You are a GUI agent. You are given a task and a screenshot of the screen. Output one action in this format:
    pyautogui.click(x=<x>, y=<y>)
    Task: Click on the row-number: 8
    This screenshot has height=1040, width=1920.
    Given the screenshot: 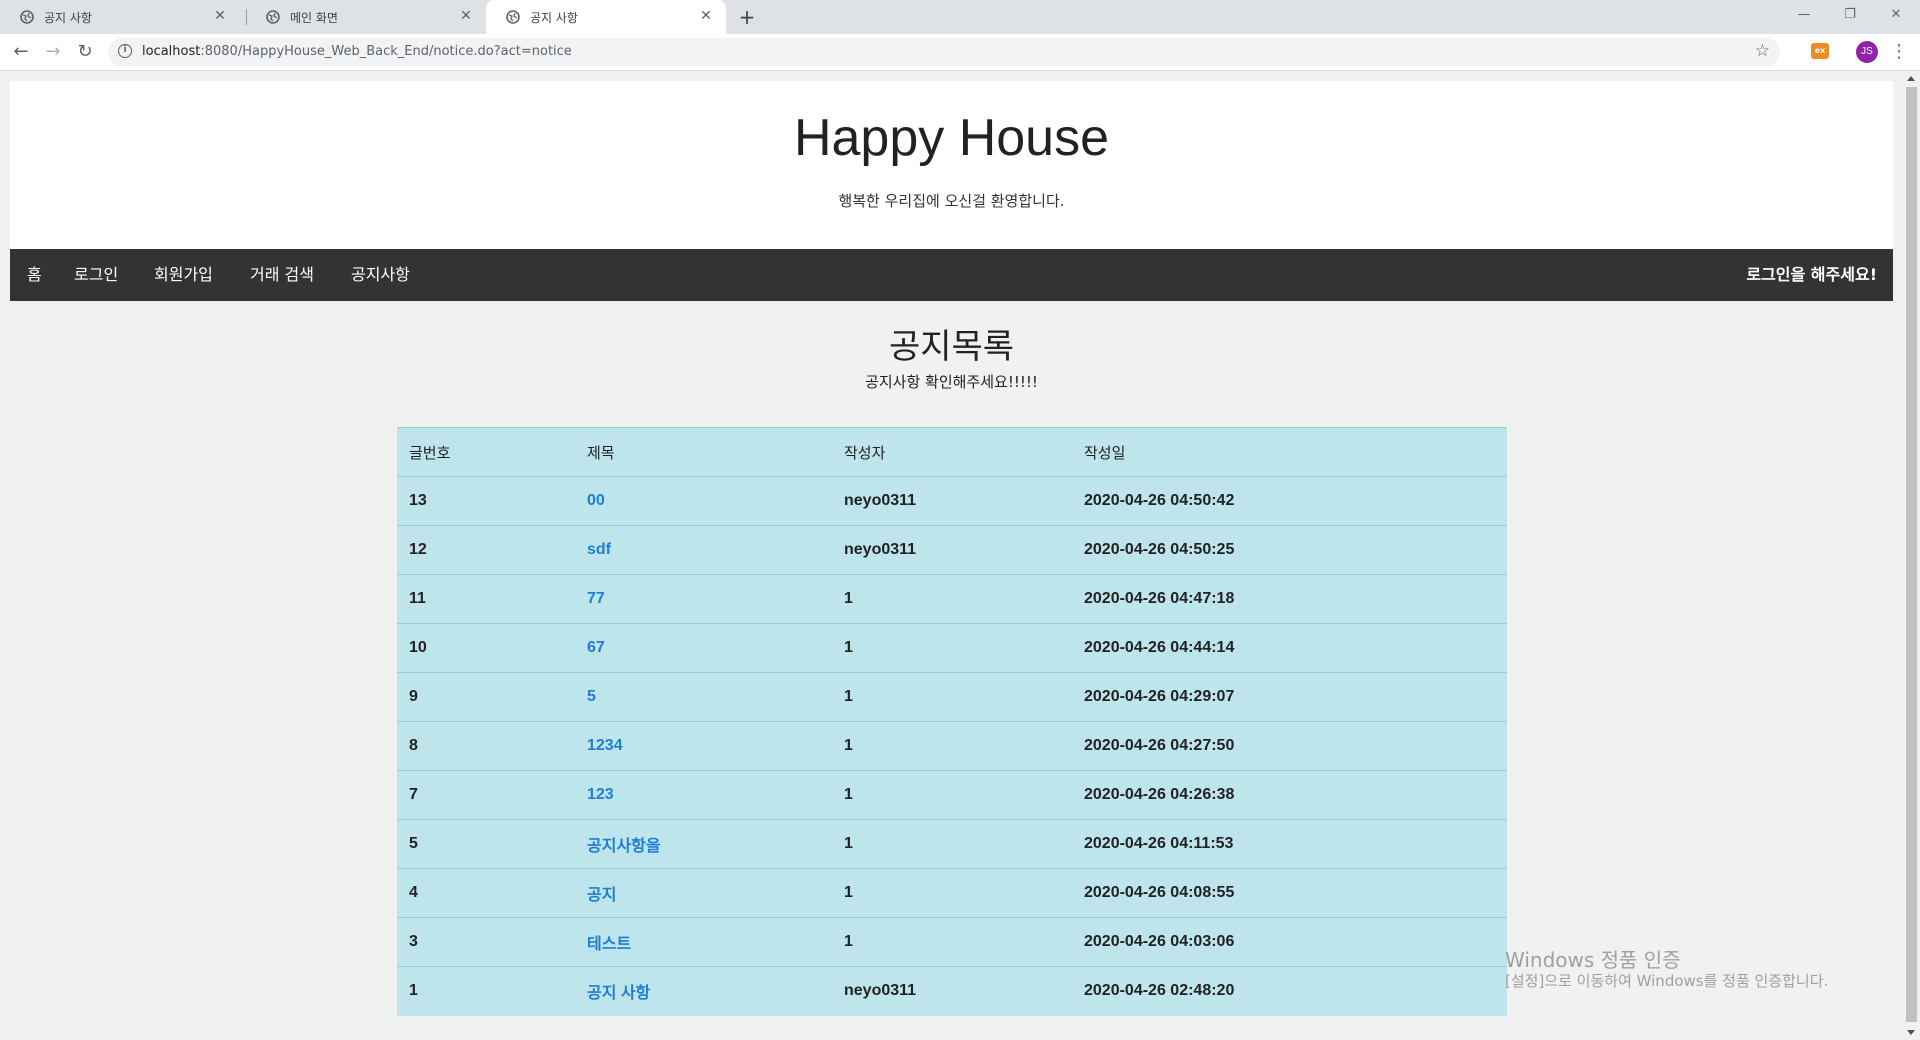 What is the action you would take?
    pyautogui.click(x=486, y=746)
    